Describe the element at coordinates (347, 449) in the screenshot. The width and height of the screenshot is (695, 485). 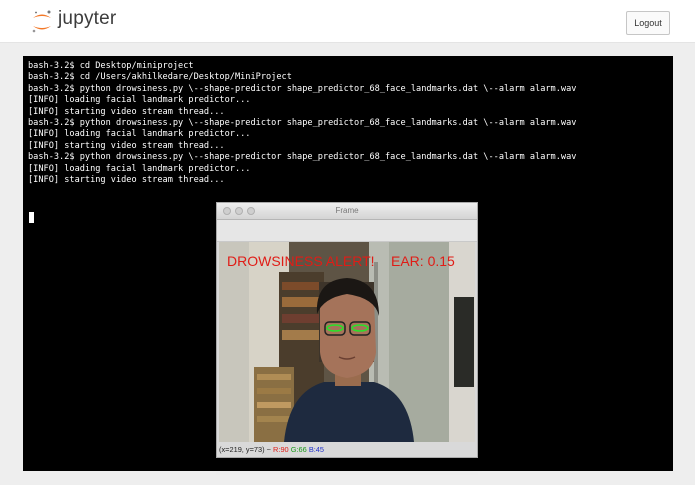
I see `pixel-readout: (x=219, y=73) ~ R:90 G:66 B:45` at that location.